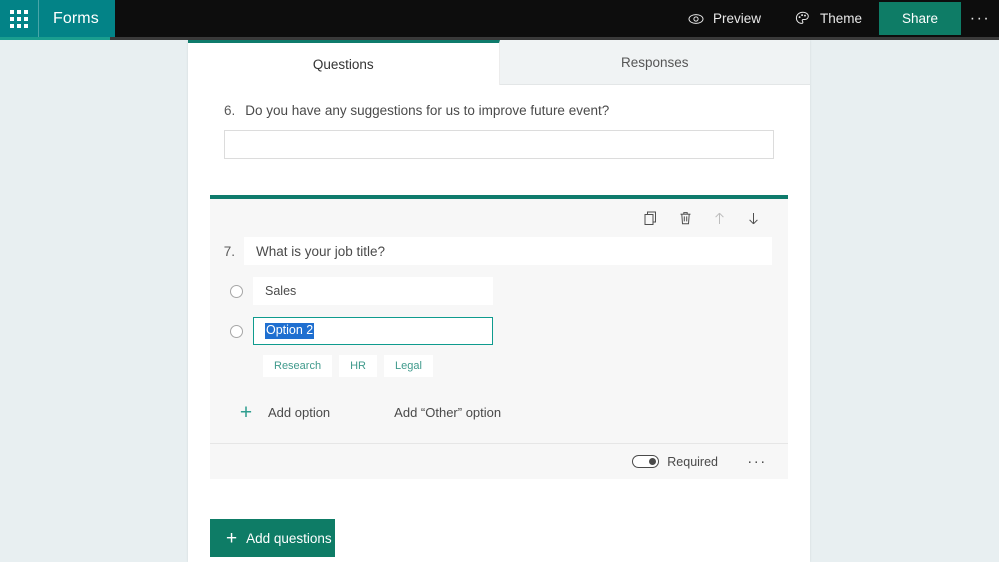 The image size is (999, 562). What do you see at coordinates (499, 331) in the screenshot?
I see `option-row-2: Option 2` at bounding box center [499, 331].